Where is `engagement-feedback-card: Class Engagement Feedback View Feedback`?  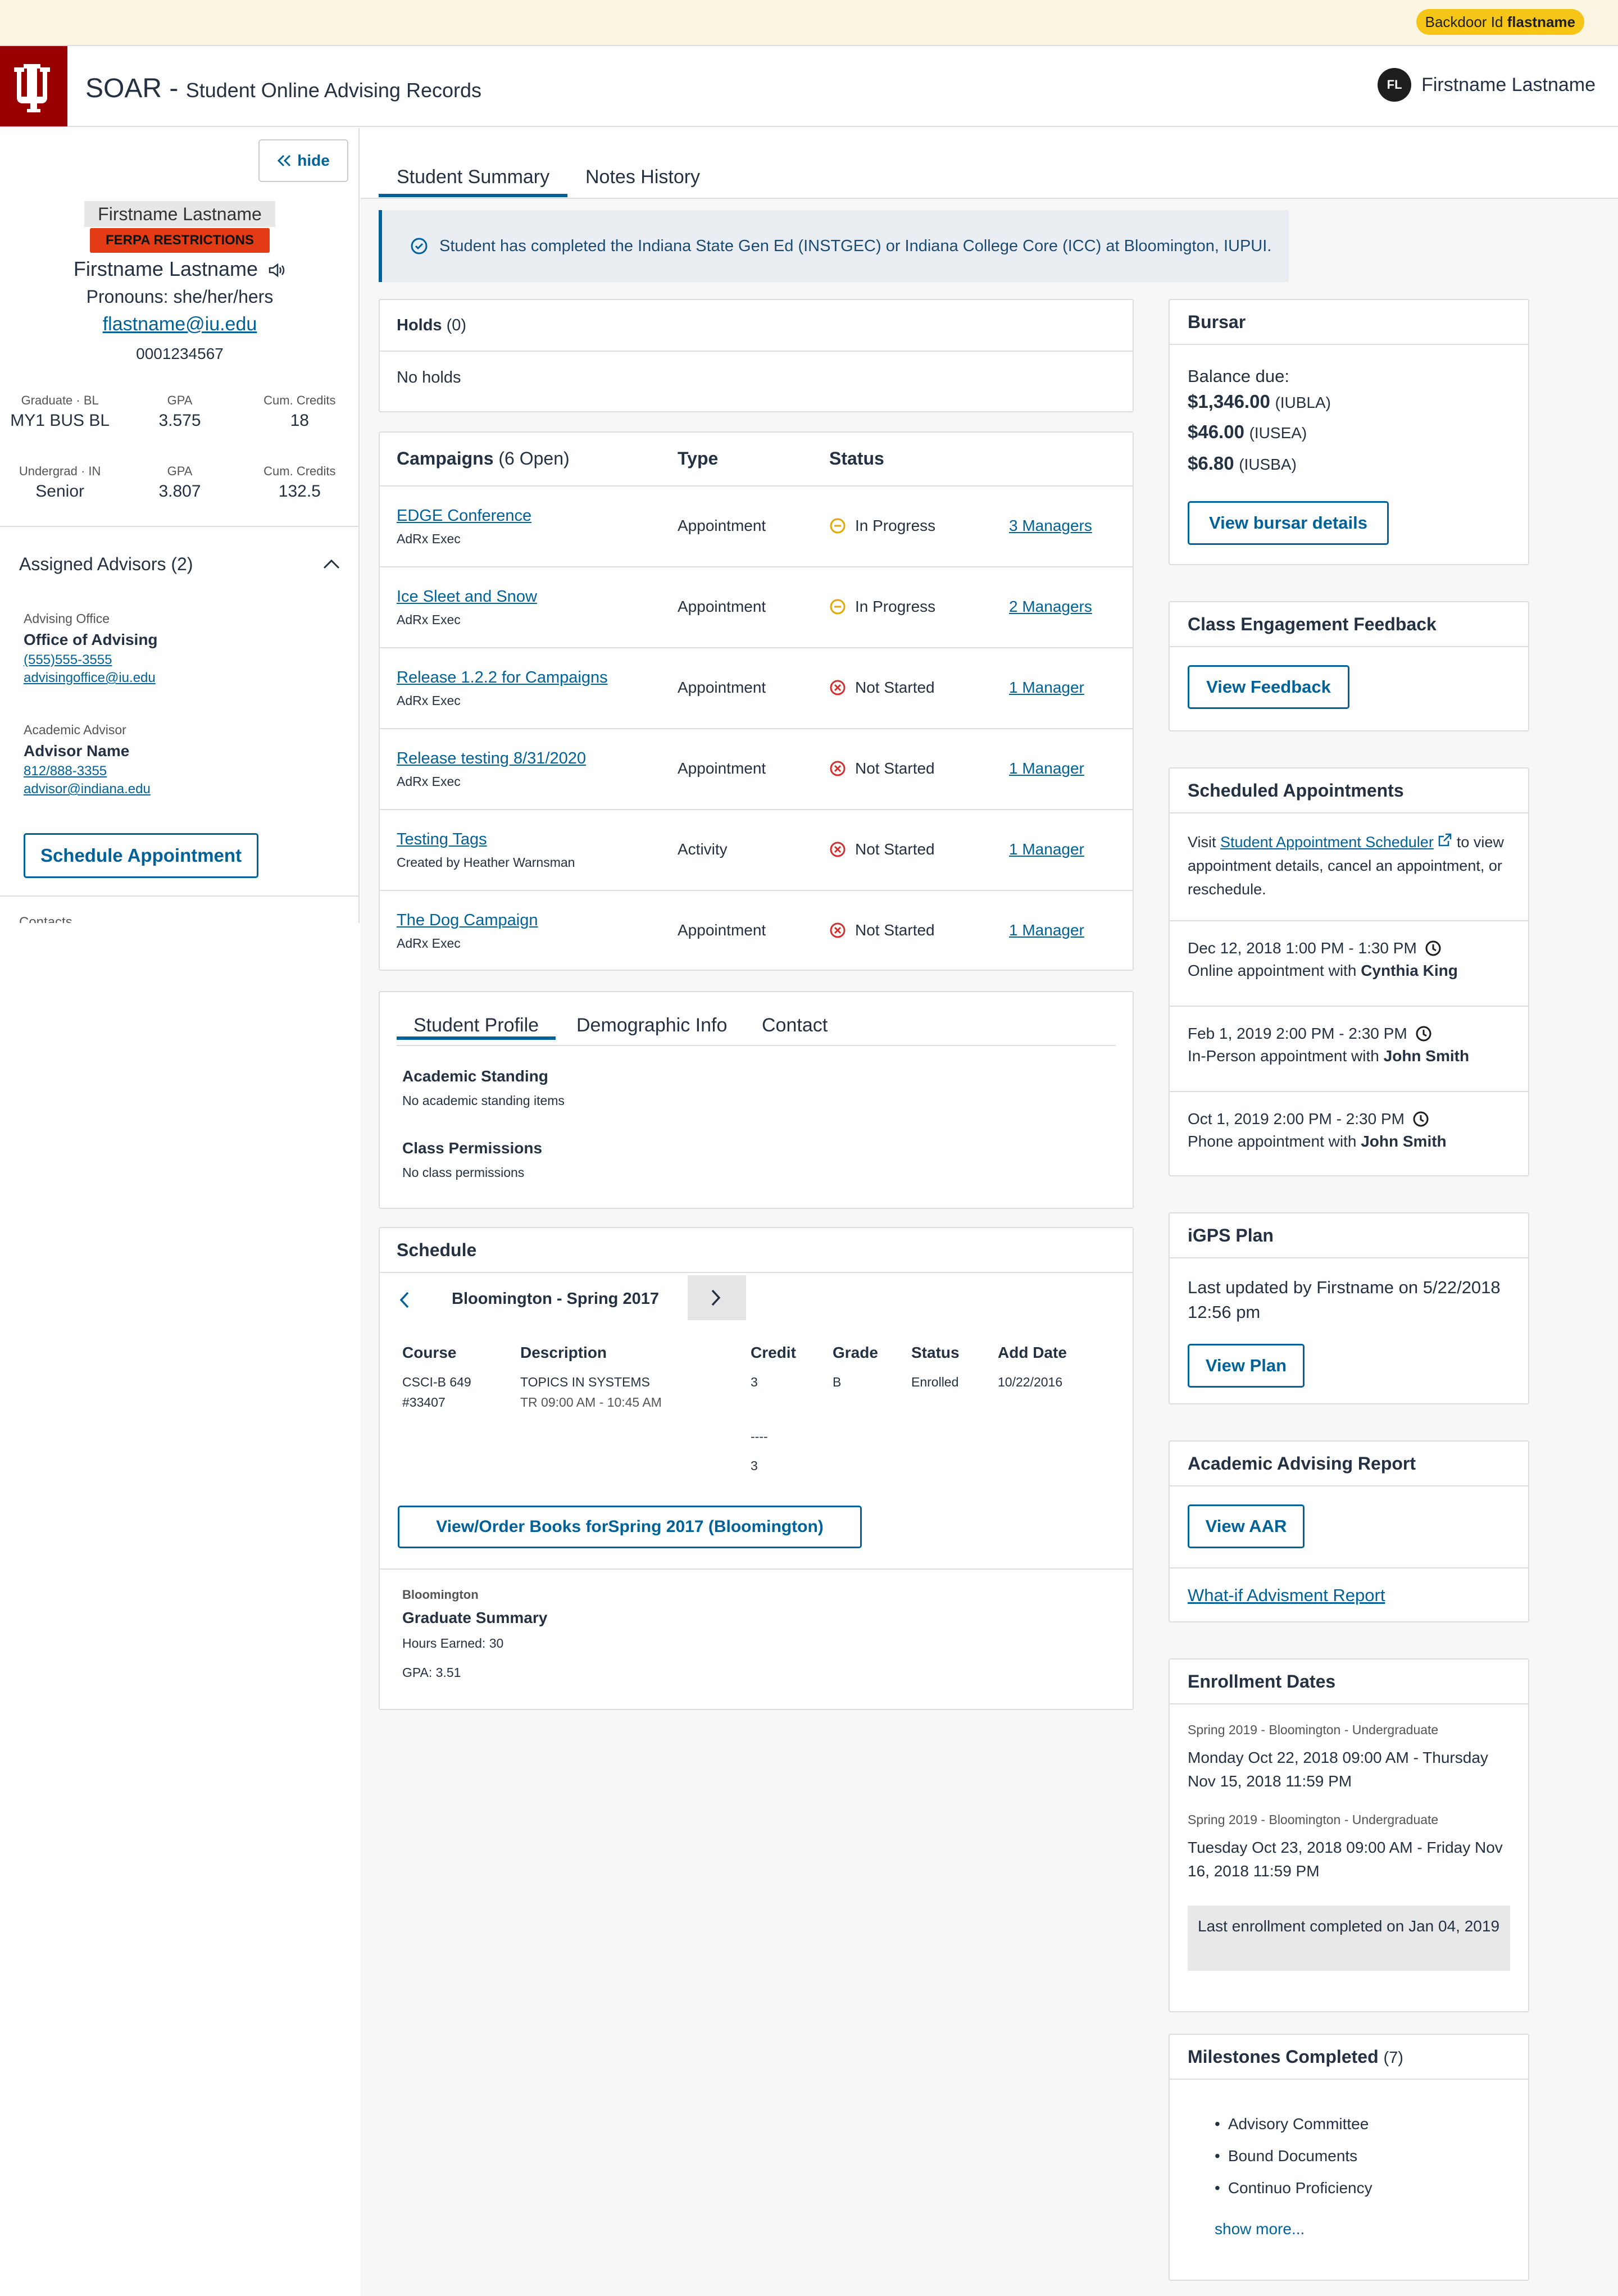
engagement-feedback-card: Class Engagement Feedback View Feedback is located at coordinates (1349, 666).